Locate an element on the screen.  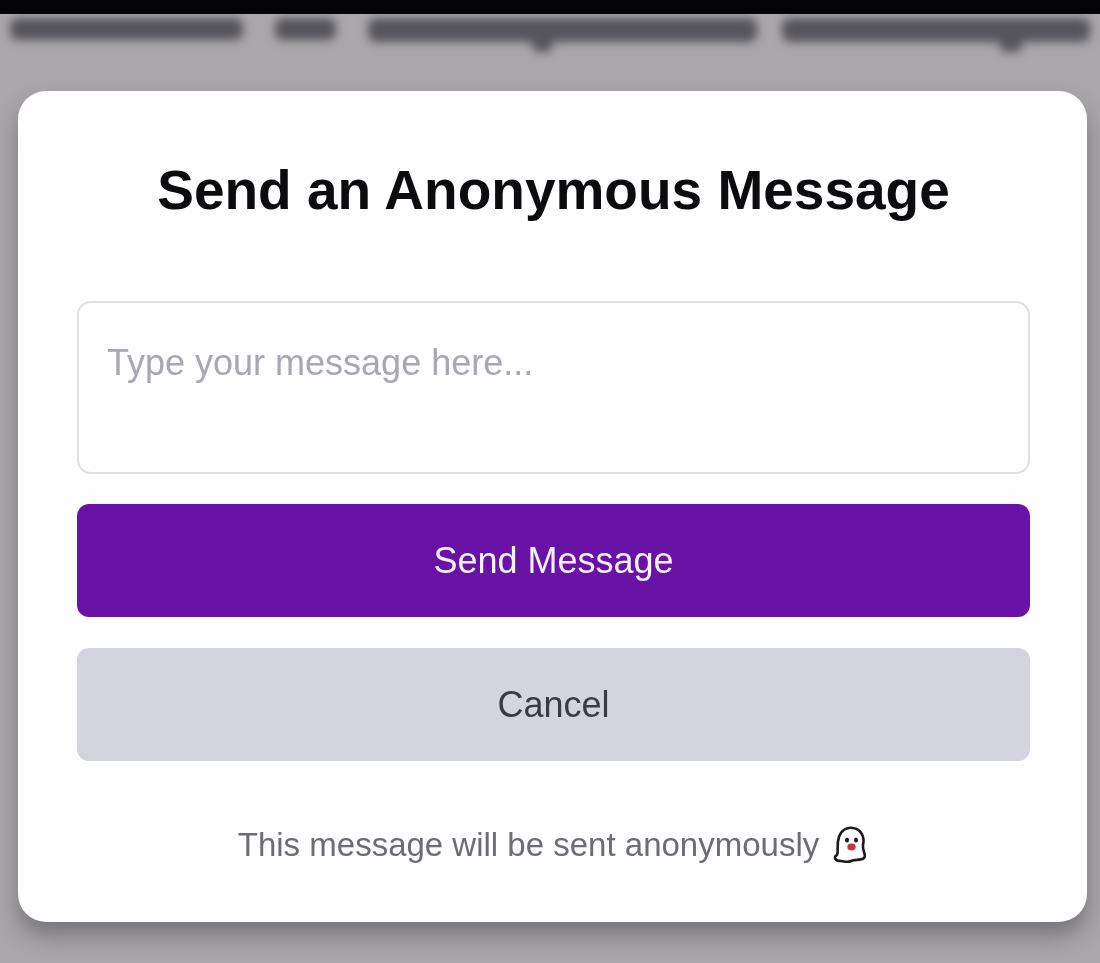
dialog-title: Send an Anonymous Message is located at coordinates (553, 190).